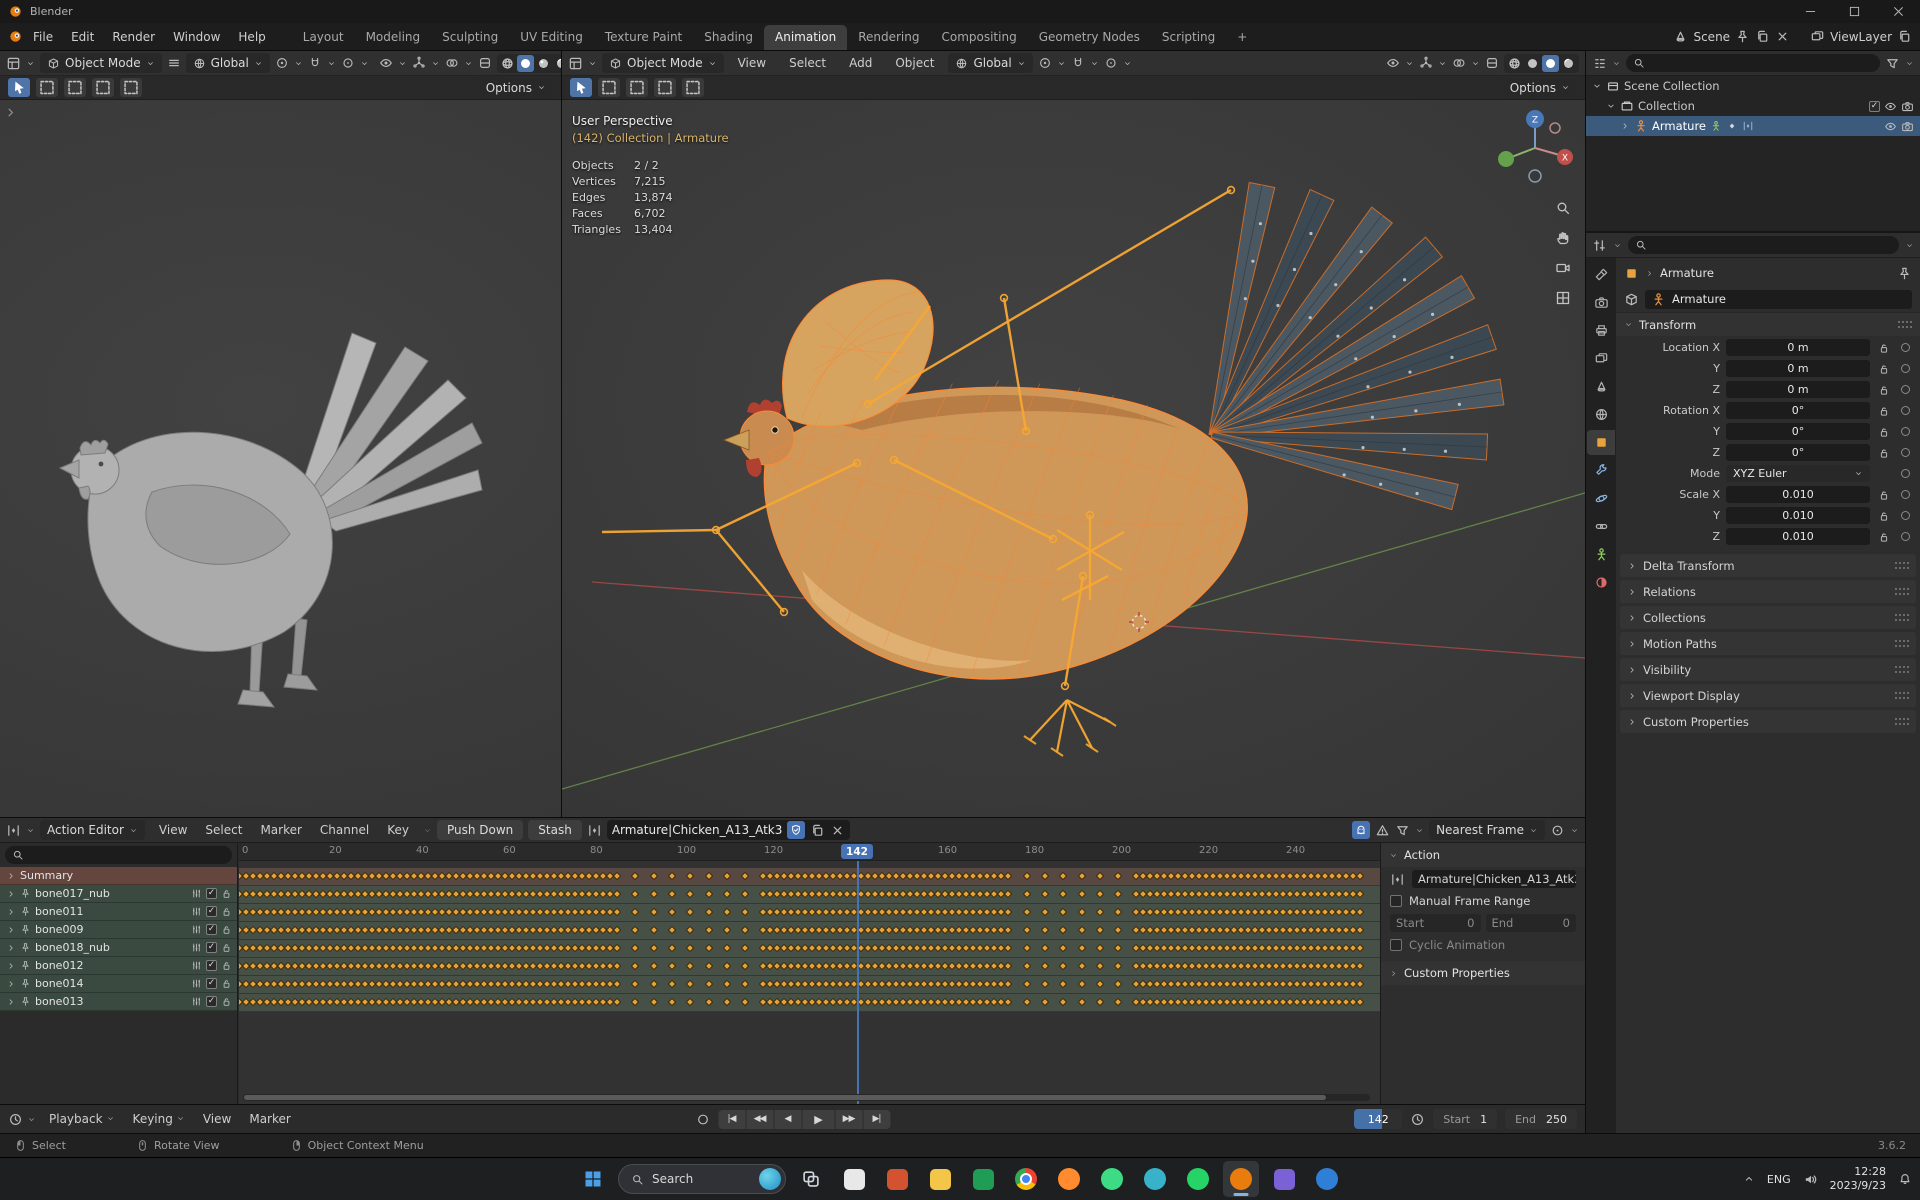 This screenshot has height=1200, width=1920. I want to click on range-end-field: End 0, so click(1530, 923).